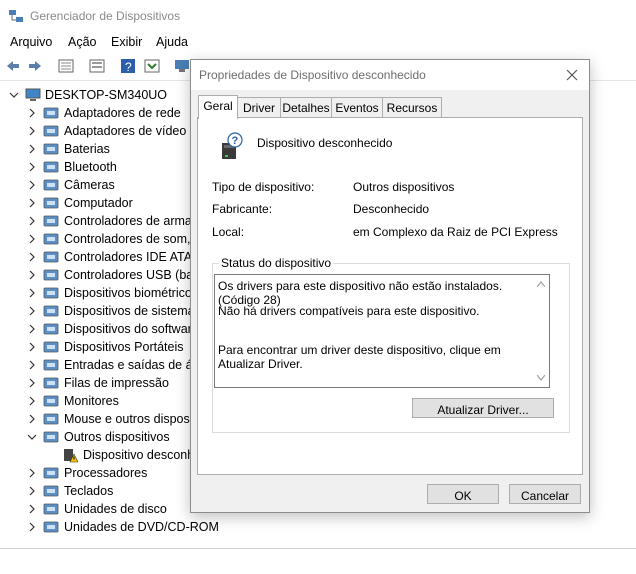 Image resolution: width=636 pixels, height=574 pixels. What do you see at coordinates (463, 494) in the screenshot?
I see `ok-button: OK` at bounding box center [463, 494].